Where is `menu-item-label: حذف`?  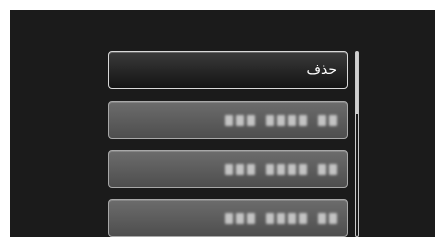 menu-item-label: حذف is located at coordinates (321, 70).